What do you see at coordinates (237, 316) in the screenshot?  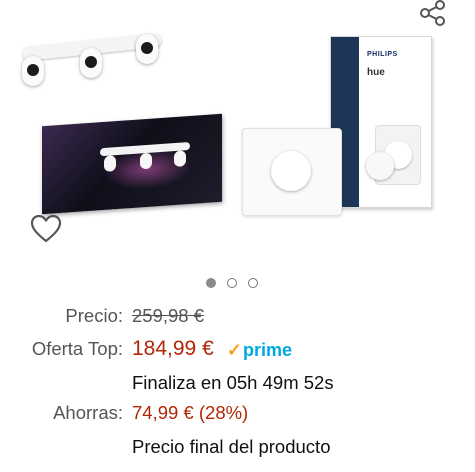 I see `list-price-row: Precio: 259,98 €` at bounding box center [237, 316].